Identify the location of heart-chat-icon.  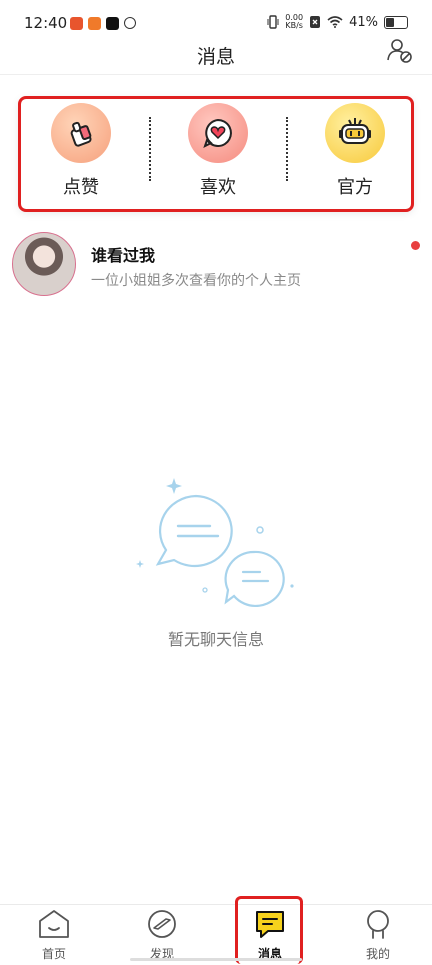
(218, 133).